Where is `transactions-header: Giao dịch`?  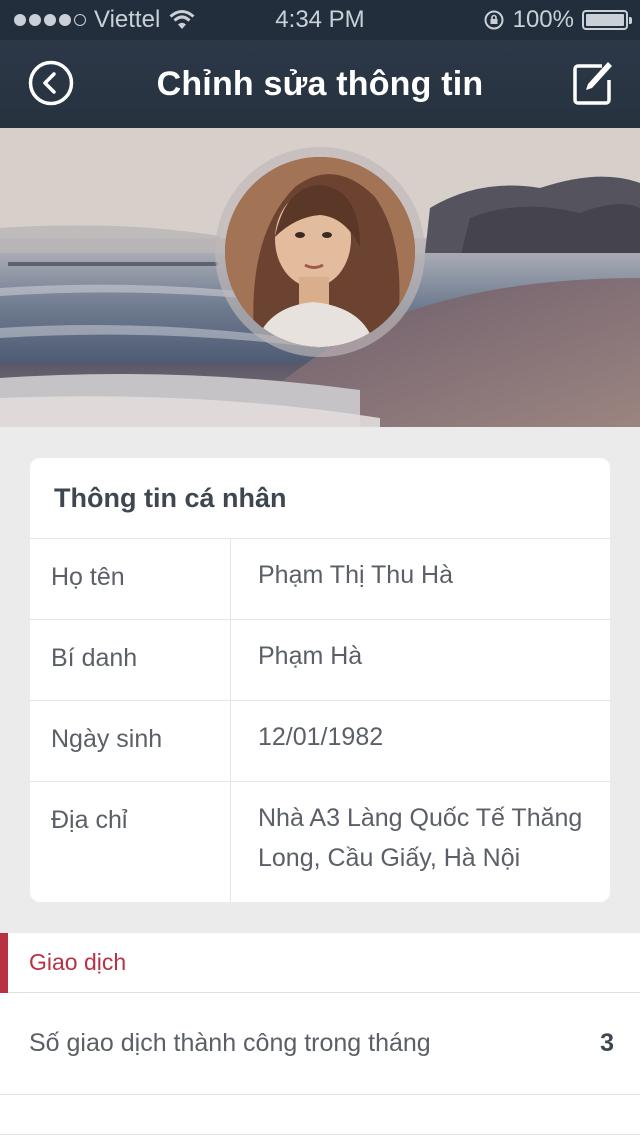
transactions-header: Giao dịch is located at coordinates (320, 963).